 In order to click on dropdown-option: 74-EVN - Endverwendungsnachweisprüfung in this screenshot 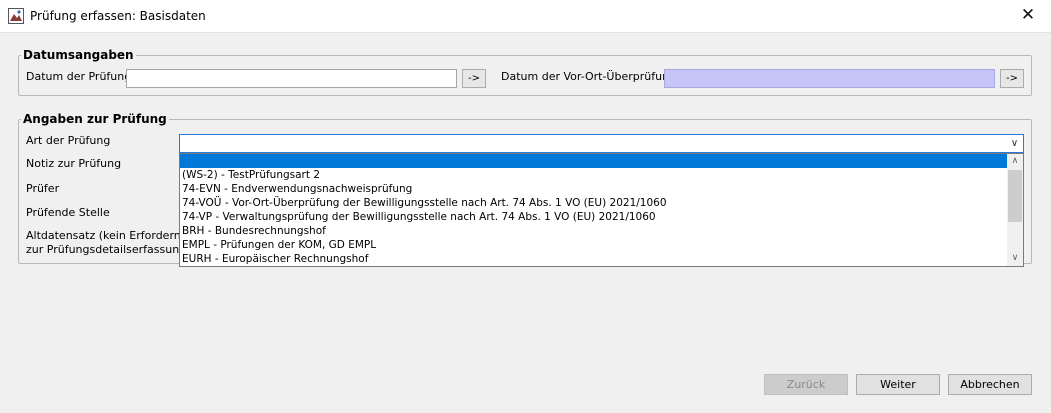, I will do `click(601, 189)`.